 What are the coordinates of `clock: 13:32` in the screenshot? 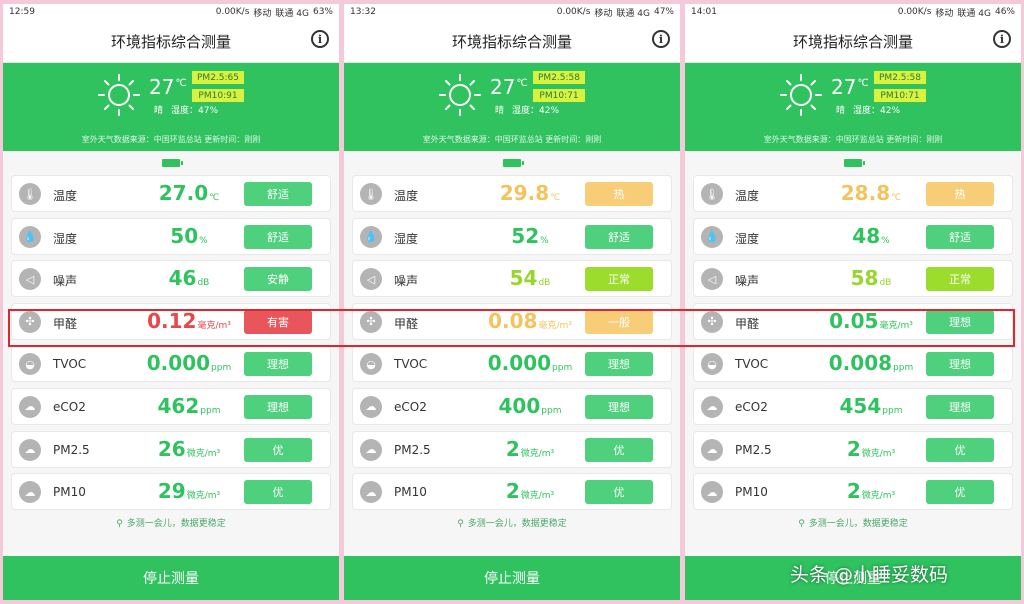 It's located at (363, 12).